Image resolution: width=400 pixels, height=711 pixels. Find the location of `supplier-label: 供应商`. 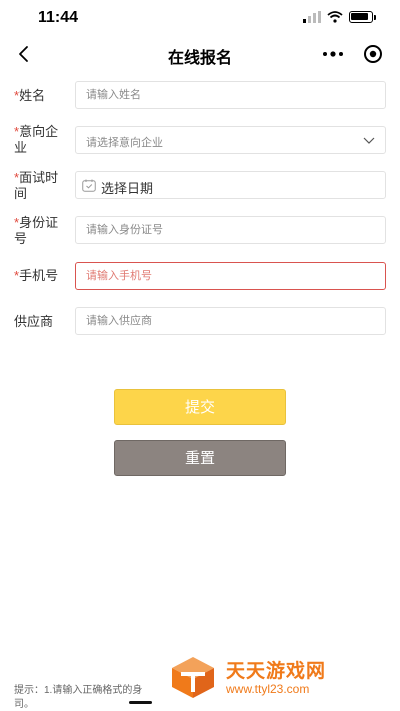

supplier-label: 供应商 is located at coordinates (42, 322).